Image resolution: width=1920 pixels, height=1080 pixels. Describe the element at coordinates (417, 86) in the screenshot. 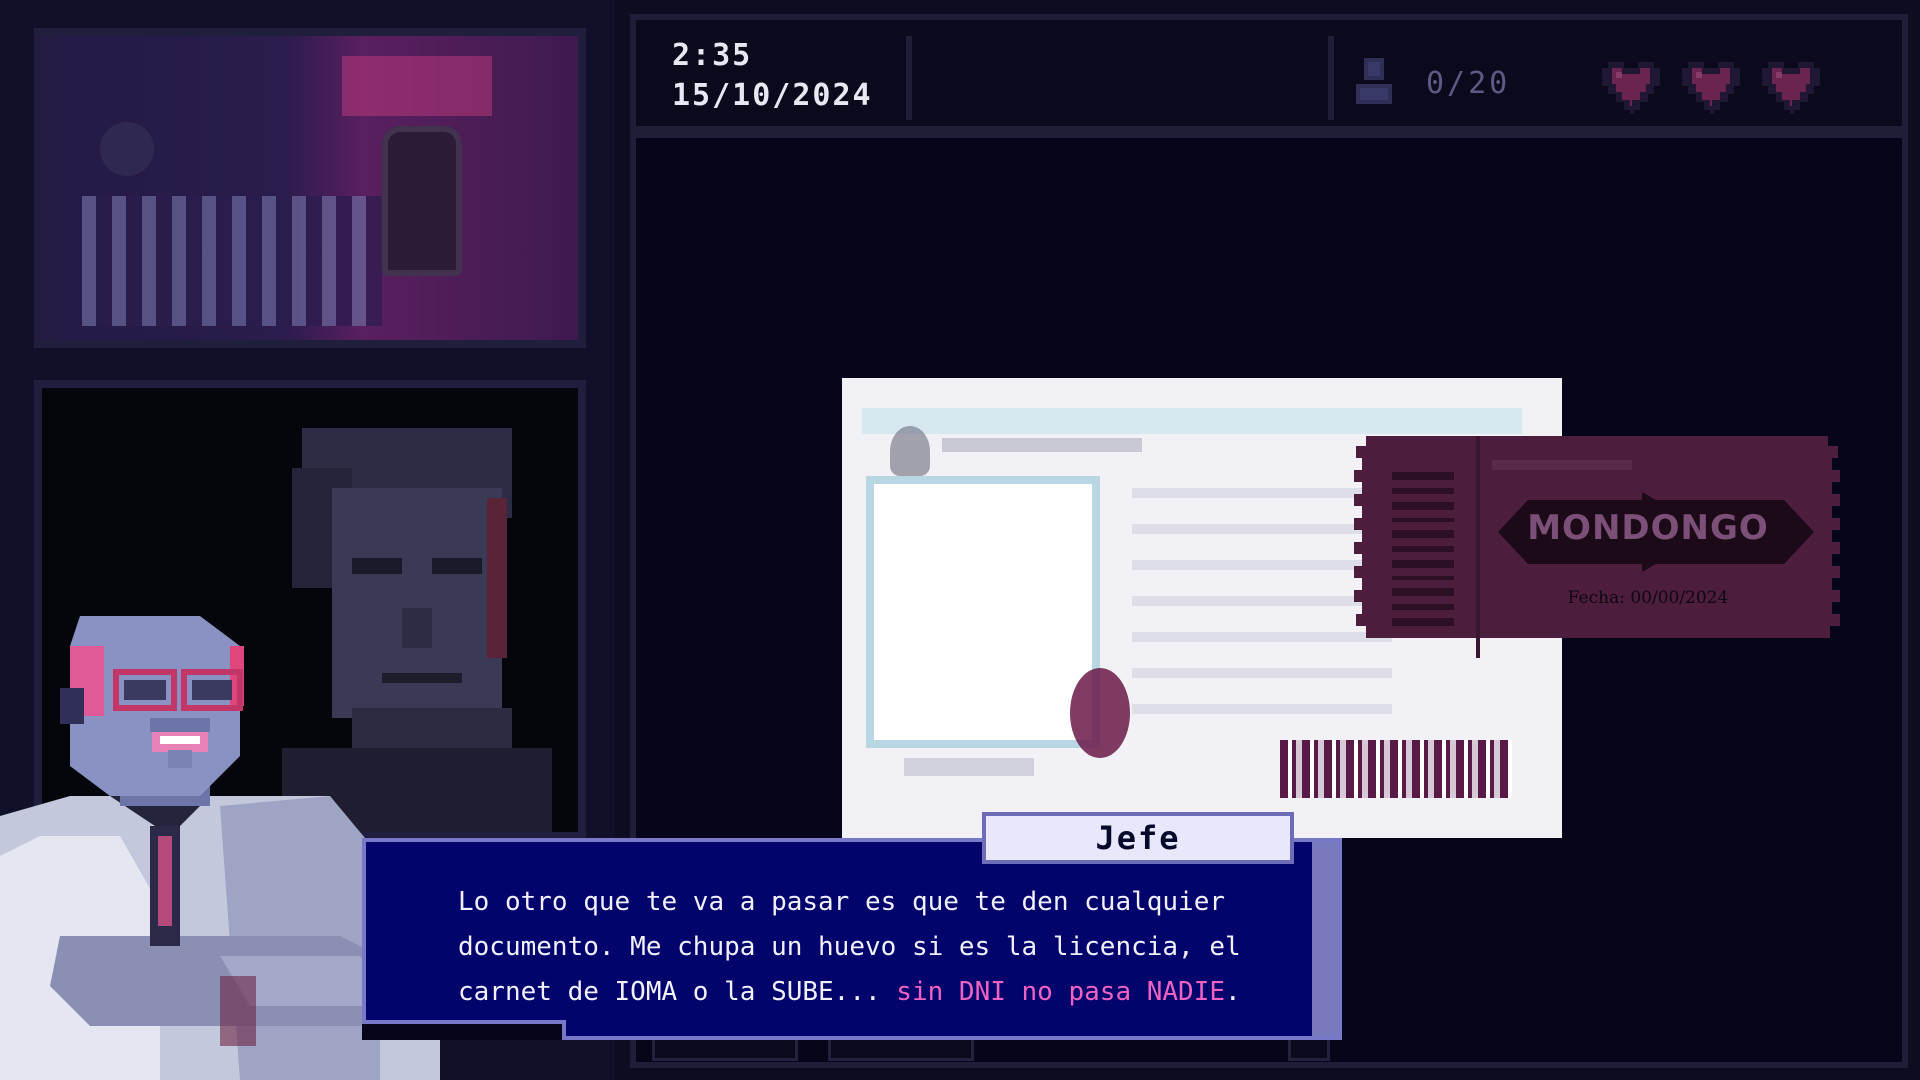

I see `neon-sign` at that location.